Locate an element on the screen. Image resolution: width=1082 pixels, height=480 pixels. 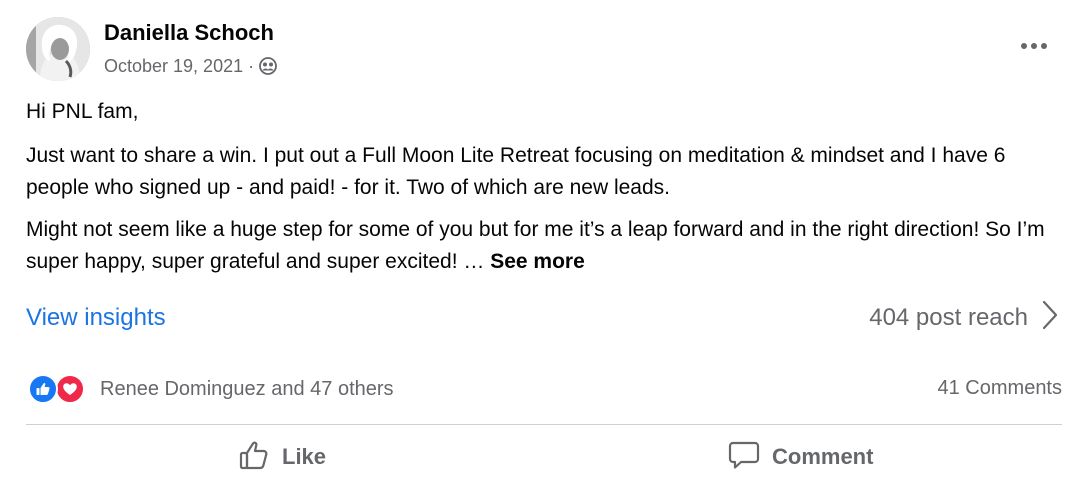
reactions-summary: Renee Dominguez and 47 others is located at coordinates (211, 389).